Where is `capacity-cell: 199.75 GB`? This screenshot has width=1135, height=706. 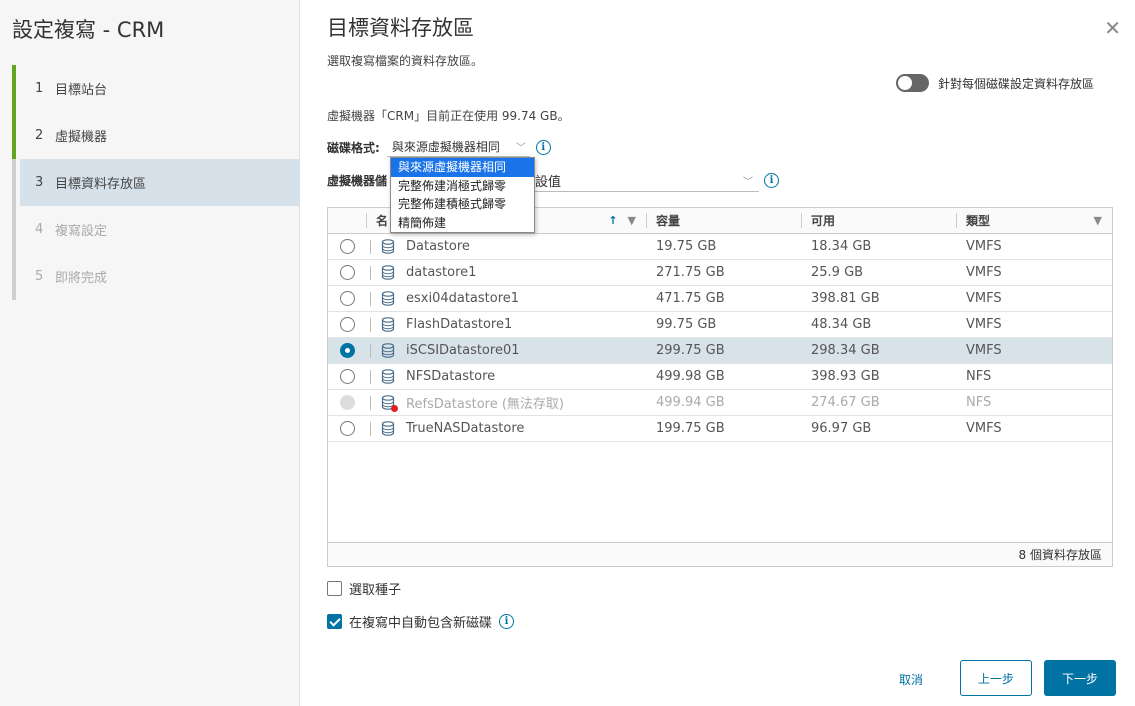 capacity-cell: 199.75 GB is located at coordinates (690, 428).